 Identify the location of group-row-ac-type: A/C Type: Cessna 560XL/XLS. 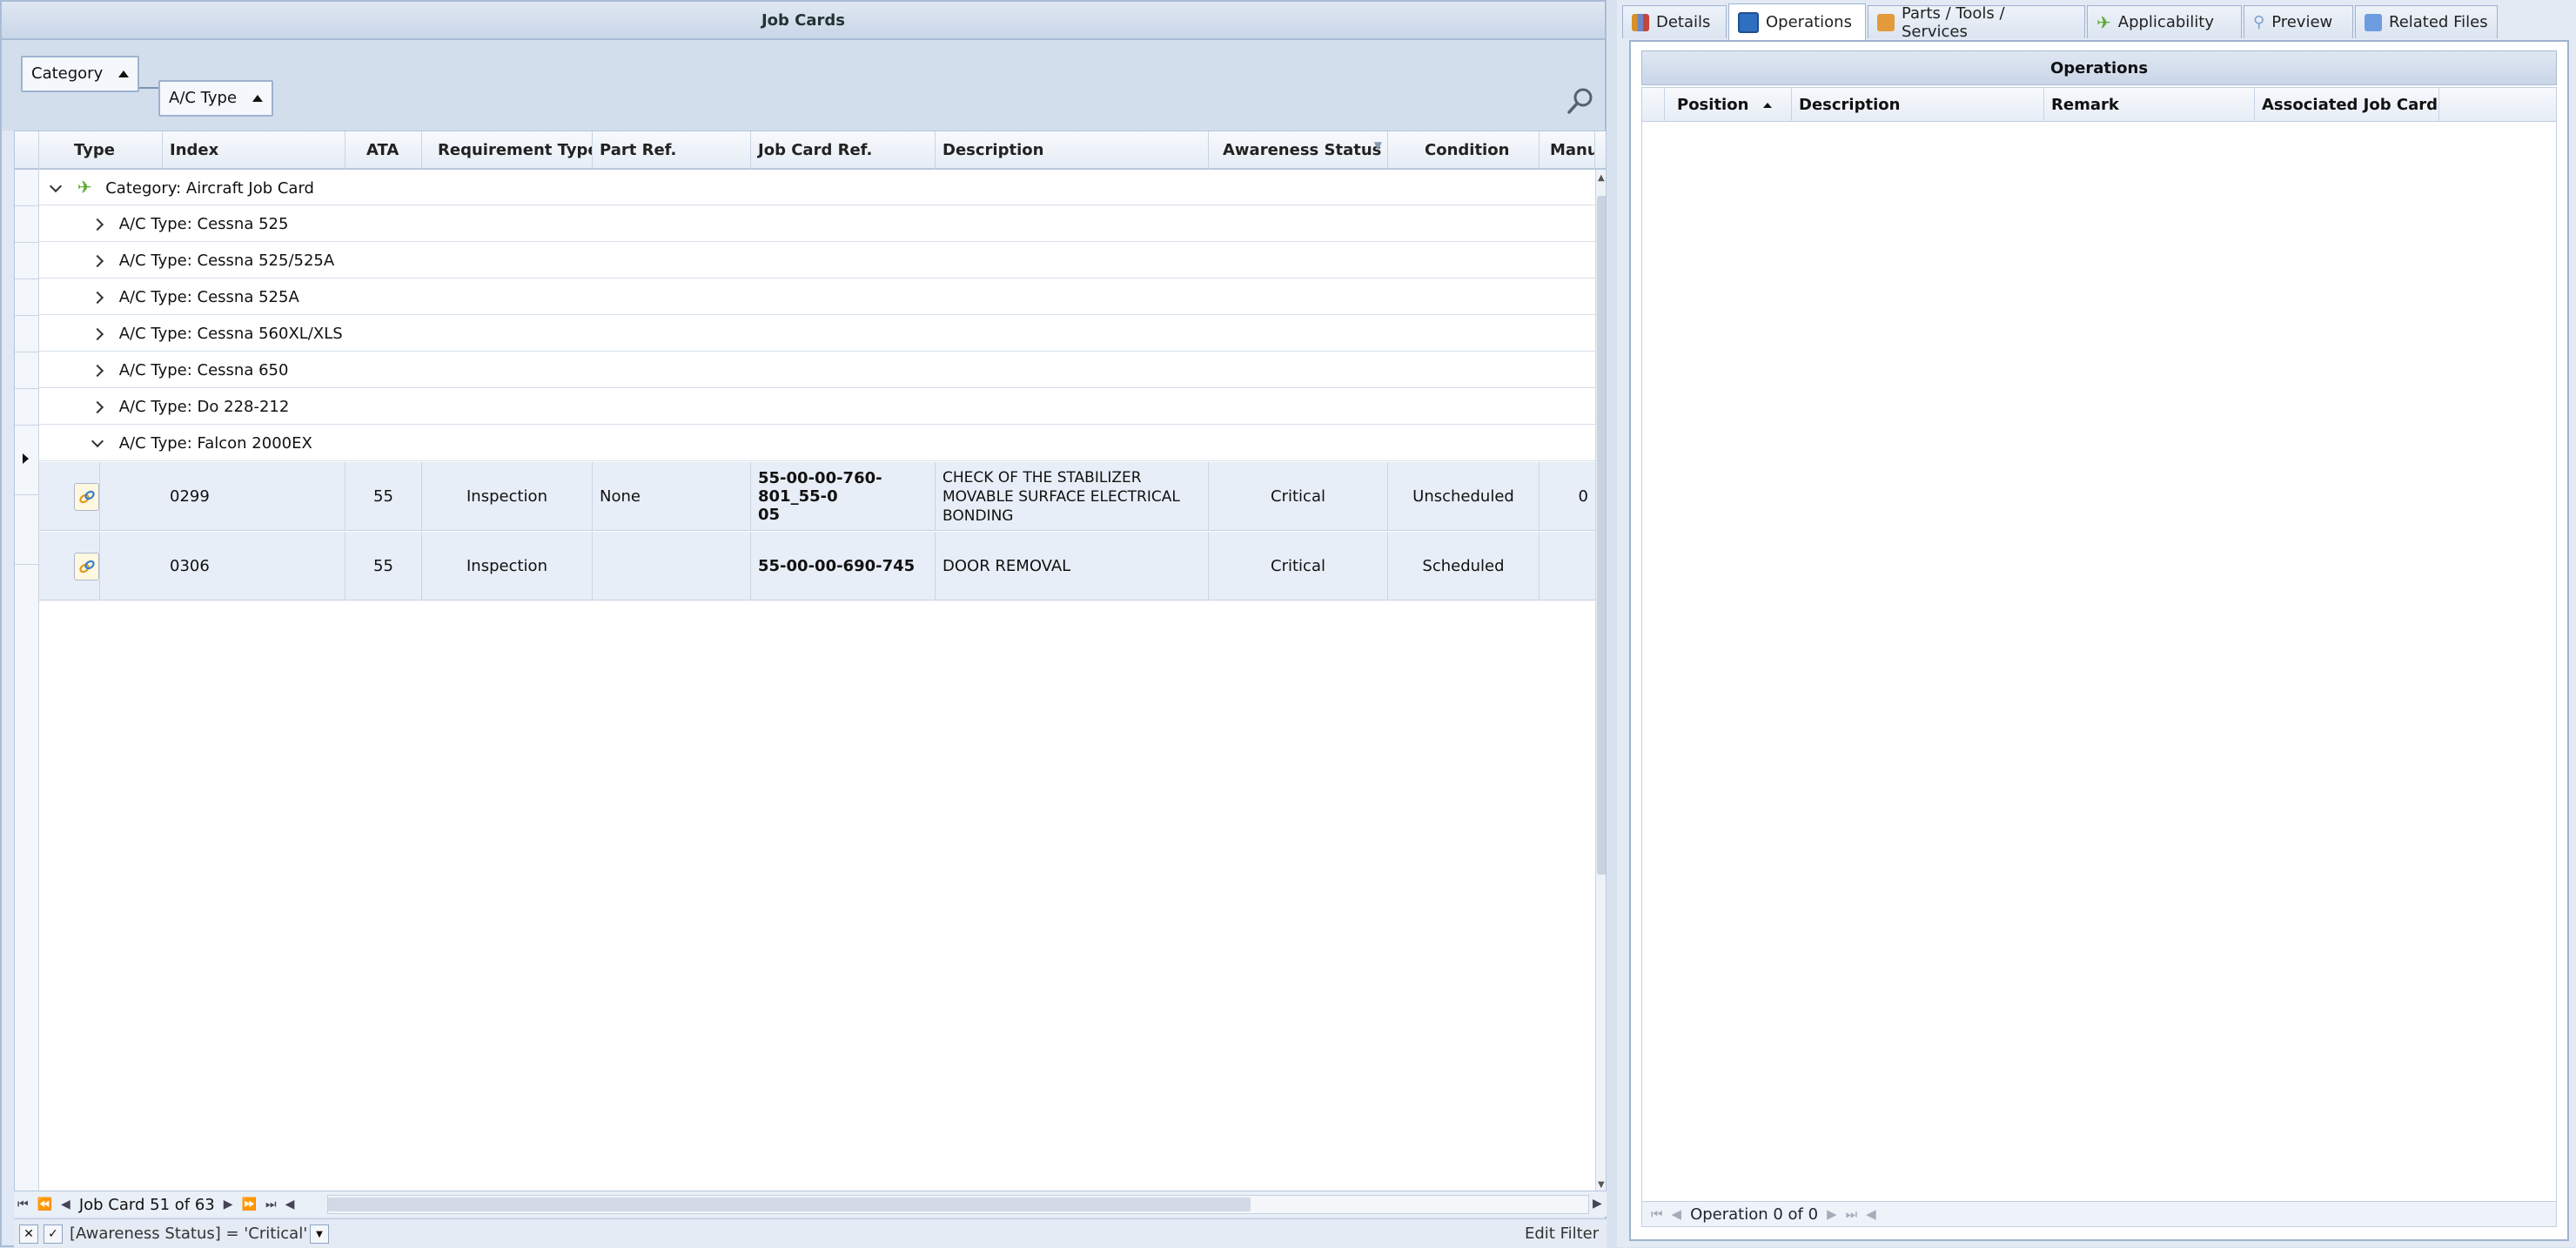
(817, 334).